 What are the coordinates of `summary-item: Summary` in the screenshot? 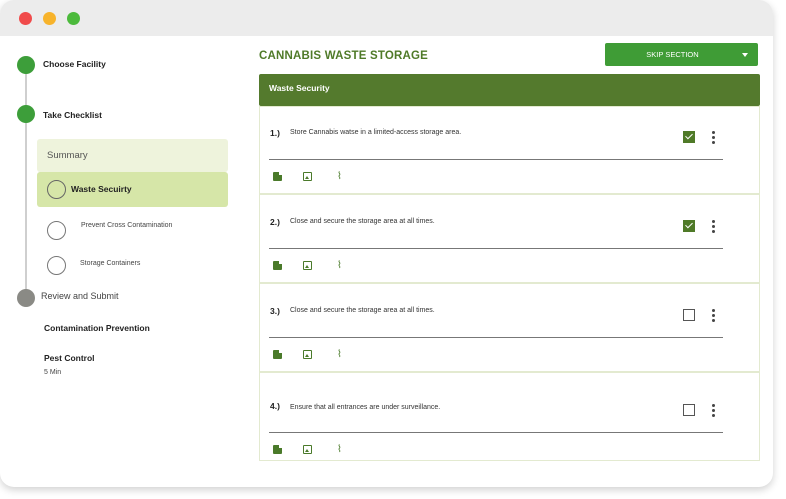 It's located at (132, 155).